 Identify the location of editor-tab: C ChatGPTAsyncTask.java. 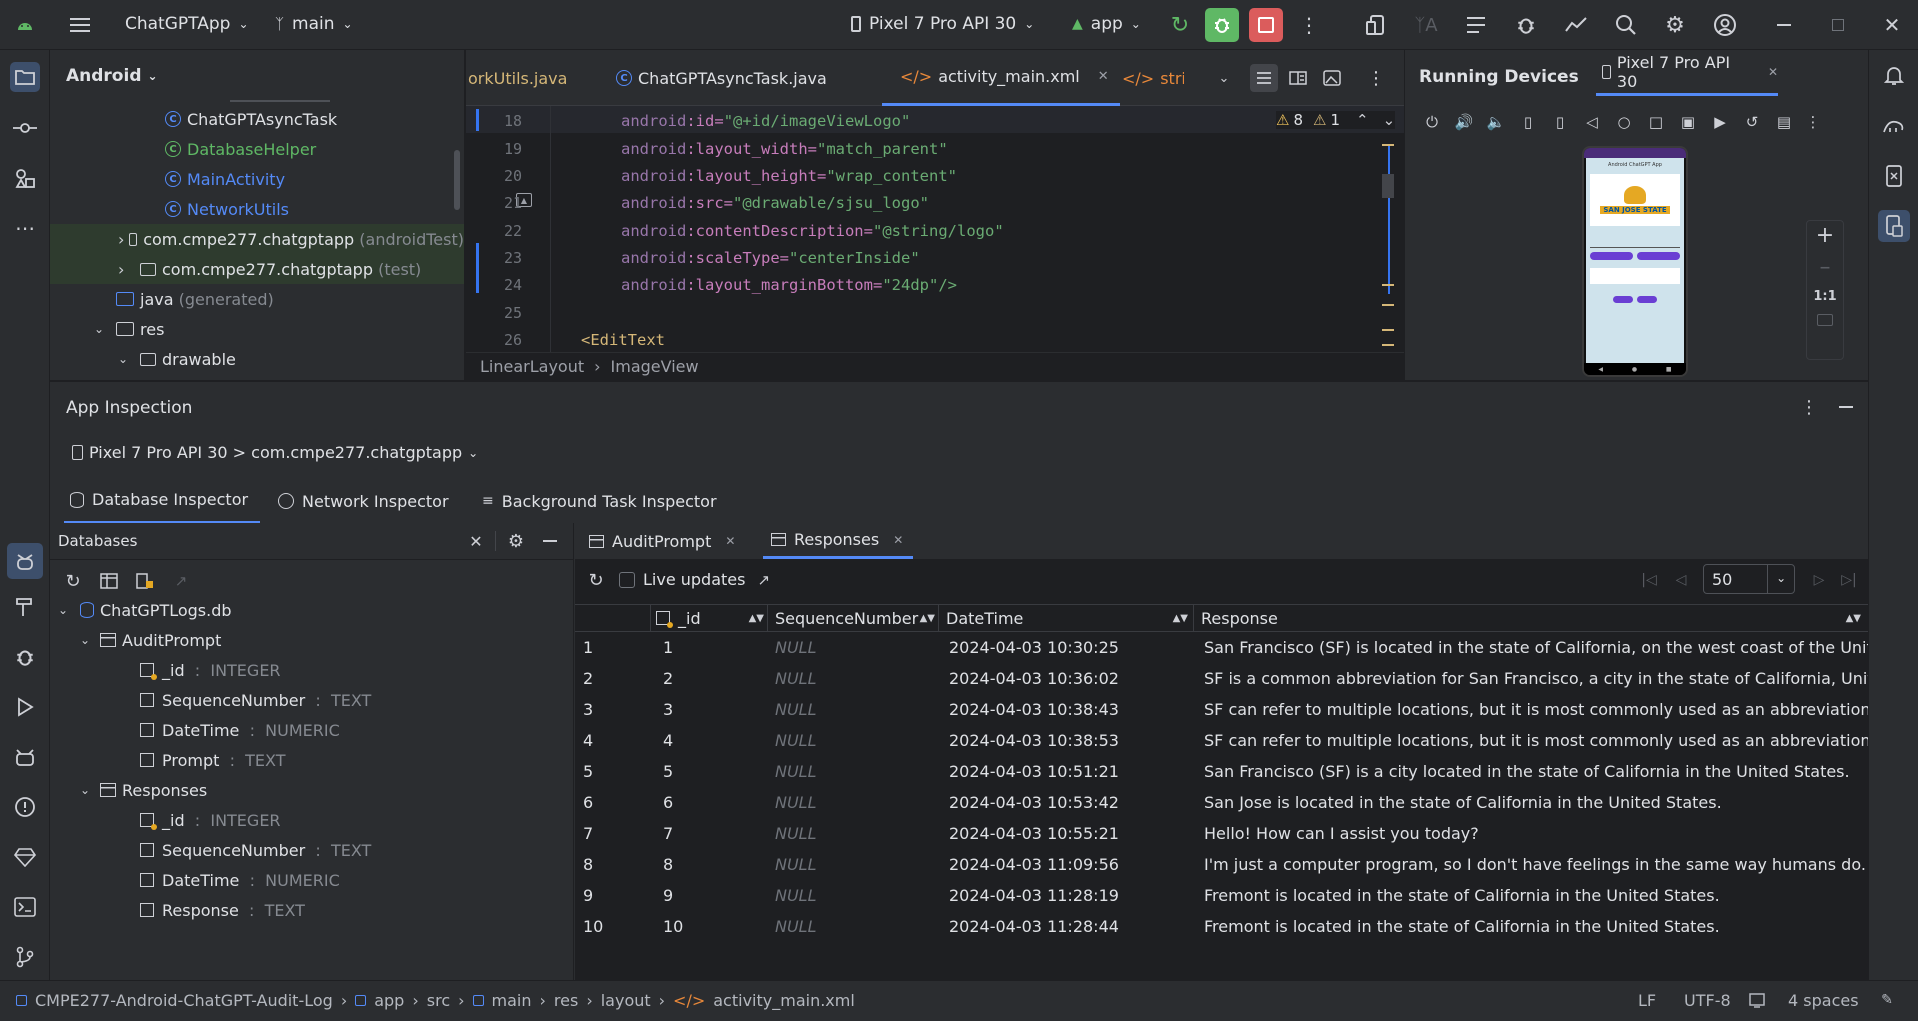
(721, 78).